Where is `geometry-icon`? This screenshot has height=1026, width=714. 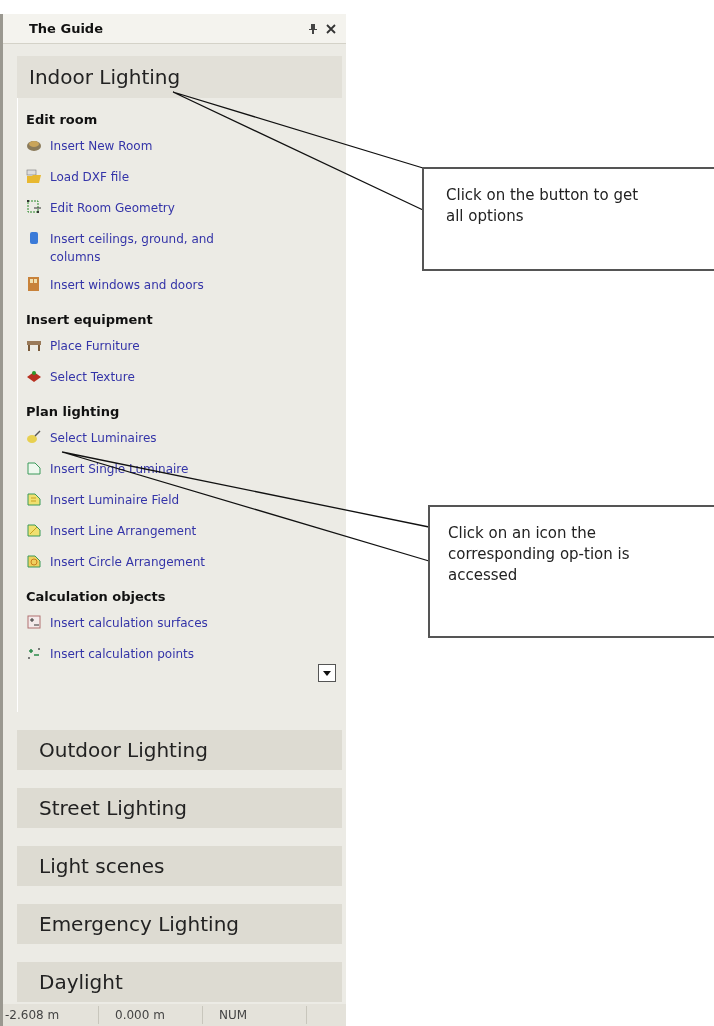 geometry-icon is located at coordinates (34, 207).